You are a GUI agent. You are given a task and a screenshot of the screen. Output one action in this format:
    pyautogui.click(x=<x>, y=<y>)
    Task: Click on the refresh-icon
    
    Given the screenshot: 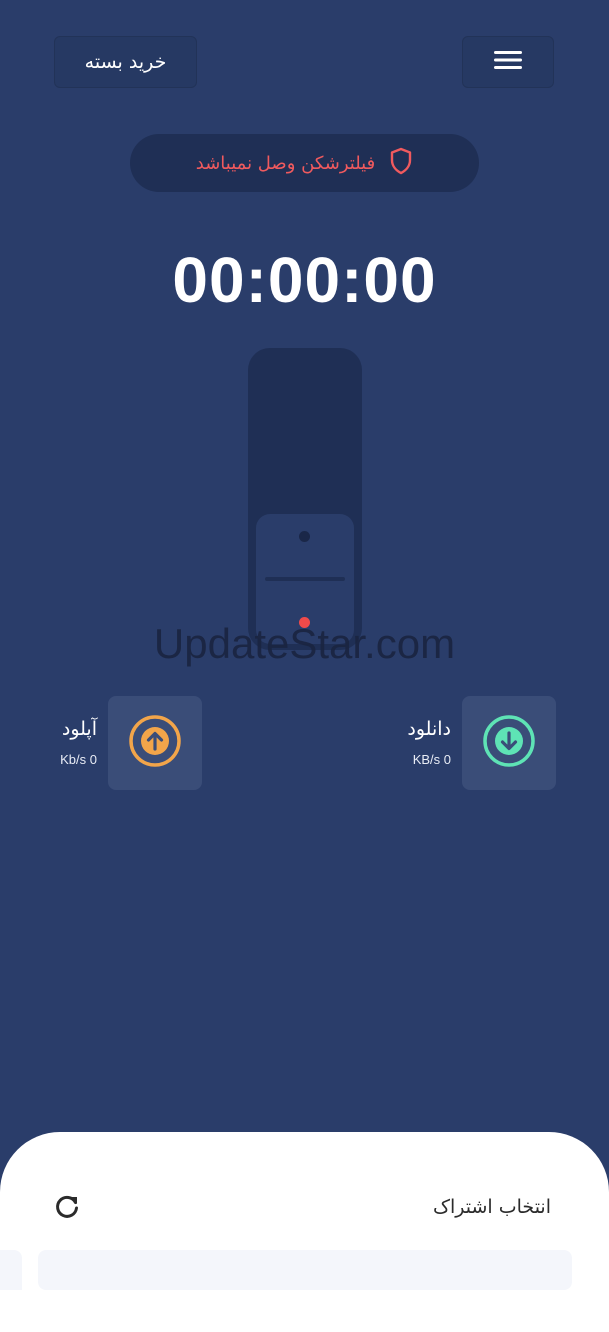 What is the action you would take?
    pyautogui.click(x=67, y=1209)
    